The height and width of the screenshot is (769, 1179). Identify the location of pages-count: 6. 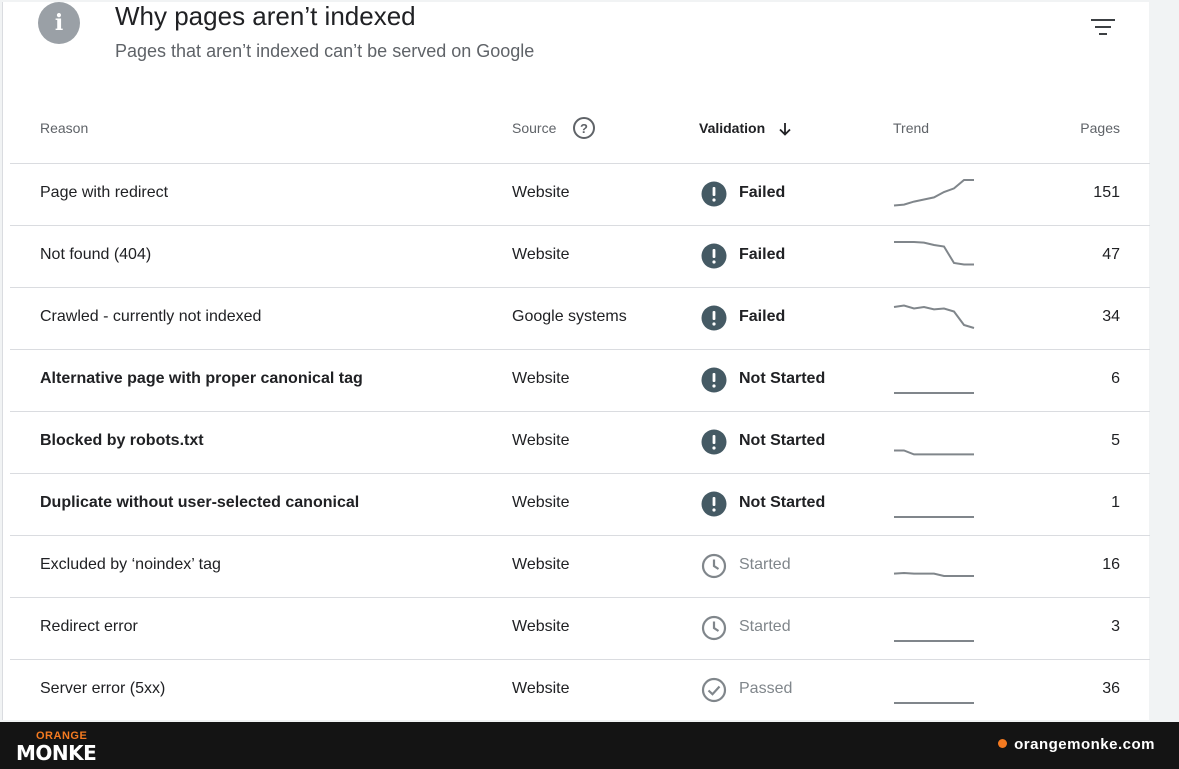
(1115, 378).